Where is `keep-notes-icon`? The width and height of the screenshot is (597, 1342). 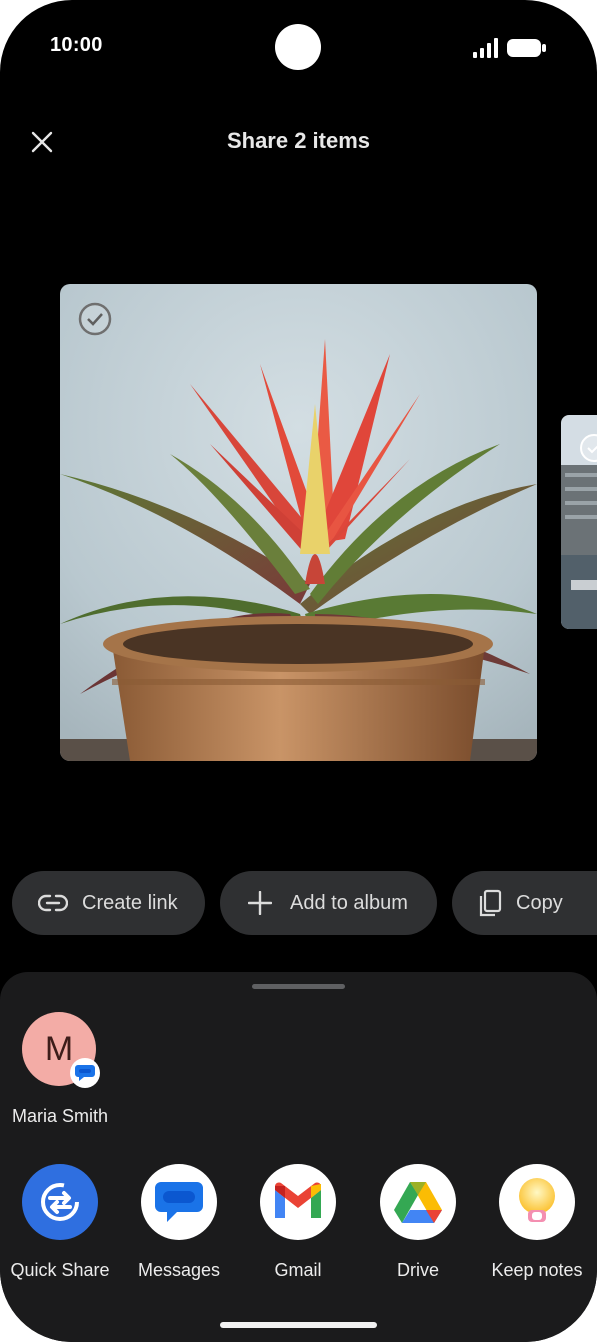 keep-notes-icon is located at coordinates (537, 1202).